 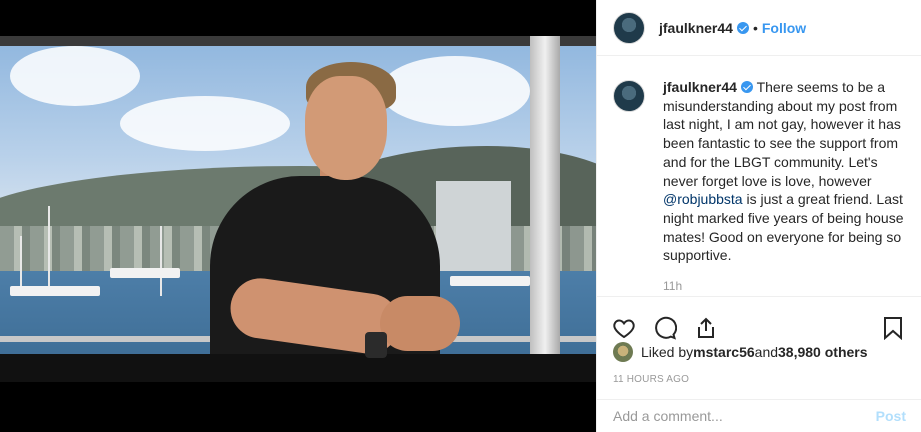 What do you see at coordinates (624, 328) in the screenshot?
I see `heart-icon` at bounding box center [624, 328].